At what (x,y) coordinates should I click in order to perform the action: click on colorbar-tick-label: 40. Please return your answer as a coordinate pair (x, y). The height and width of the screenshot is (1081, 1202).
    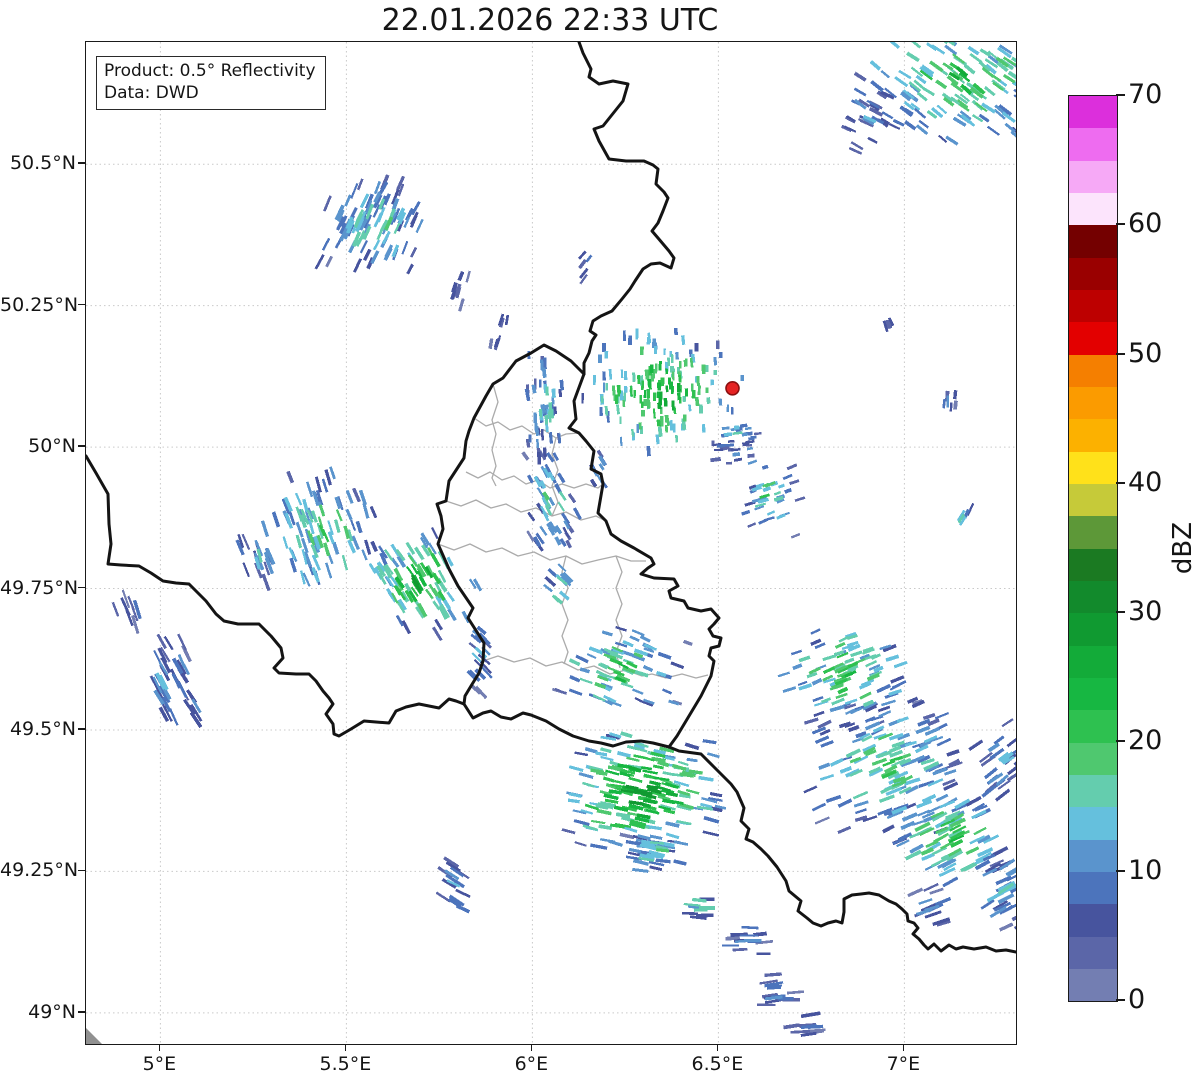
    Looking at the image, I should click on (1145, 482).